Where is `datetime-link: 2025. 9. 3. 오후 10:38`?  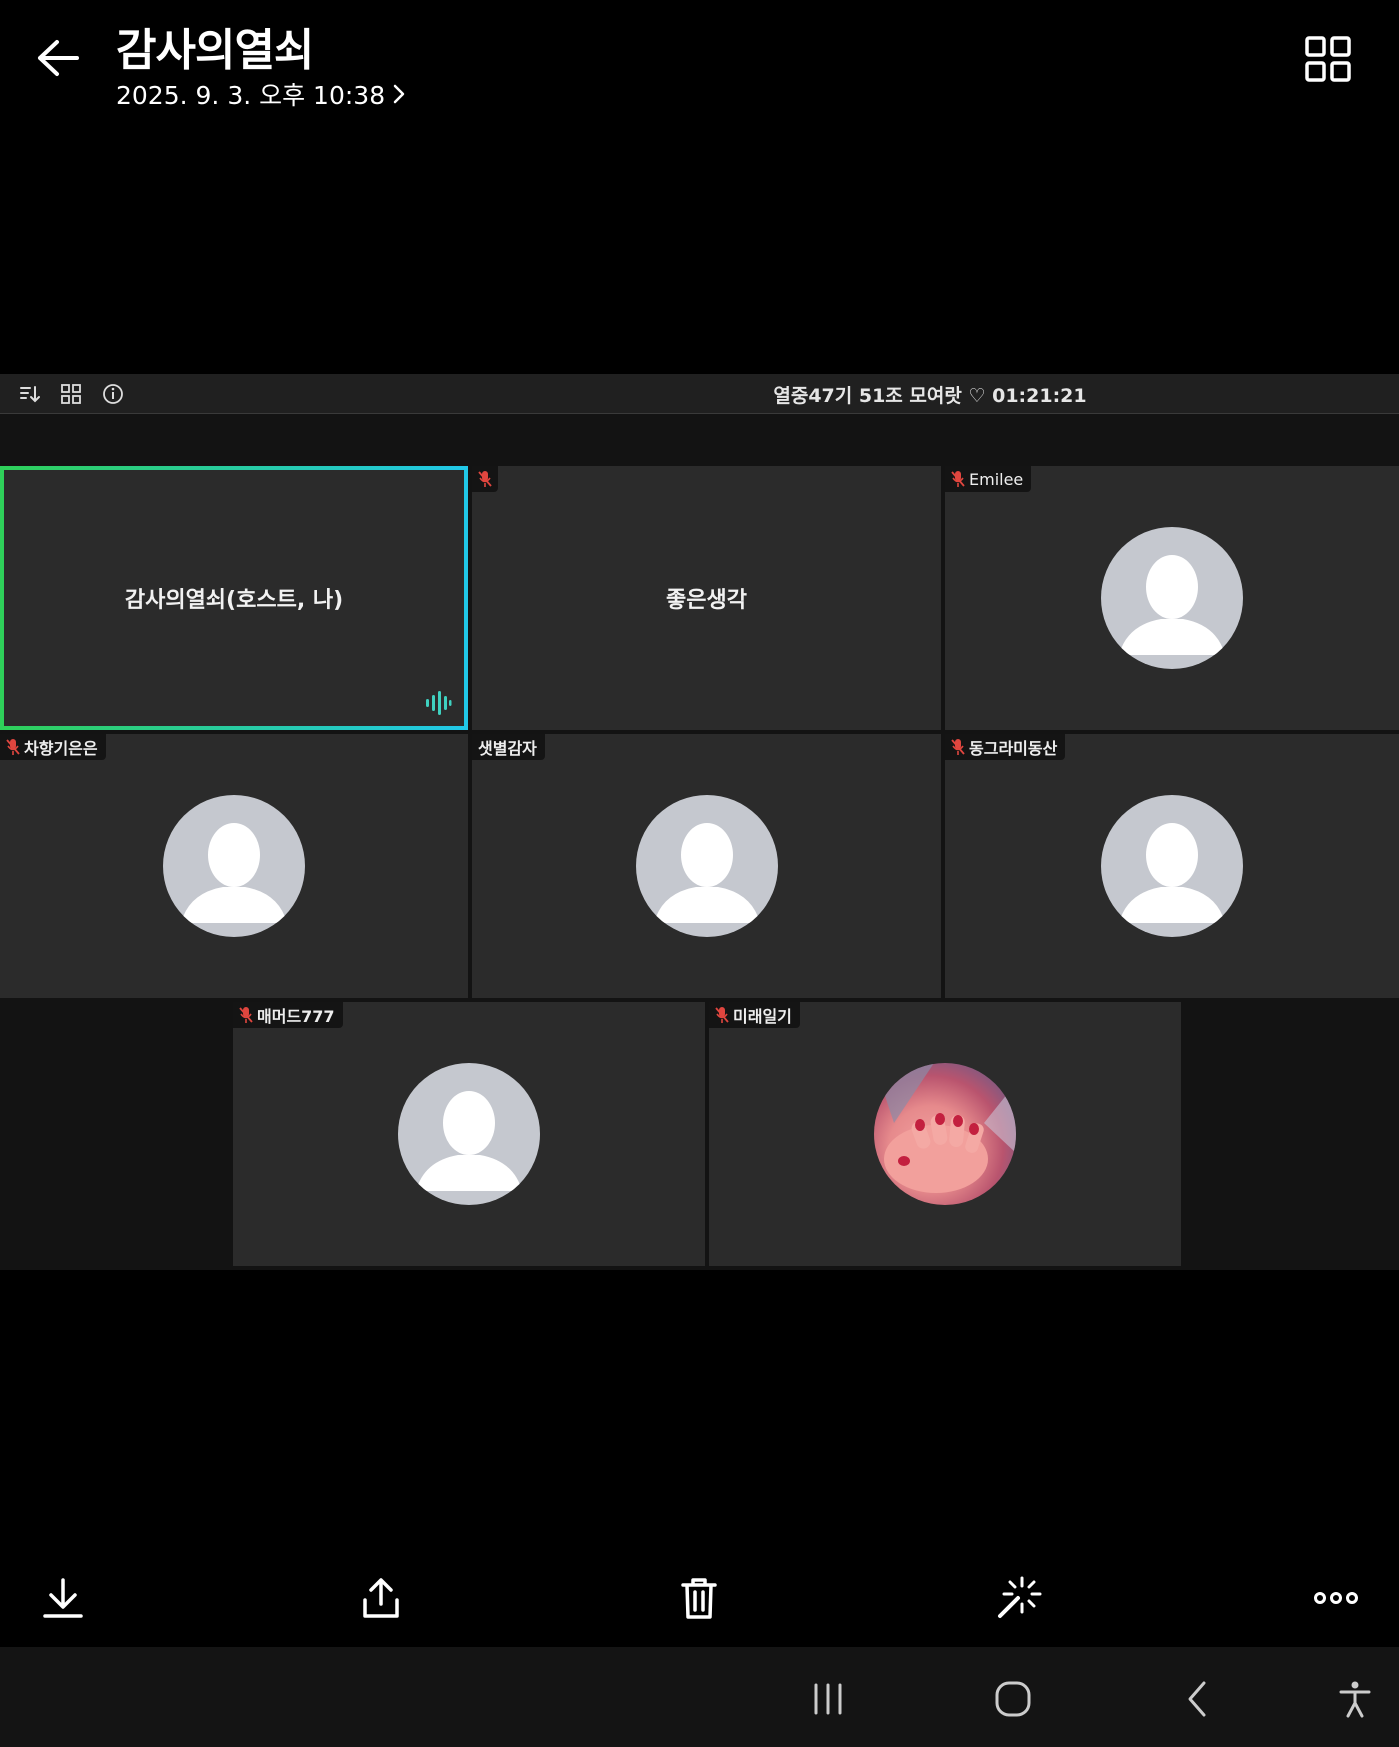 datetime-link: 2025. 9. 3. 오후 10:38 is located at coordinates (261, 94).